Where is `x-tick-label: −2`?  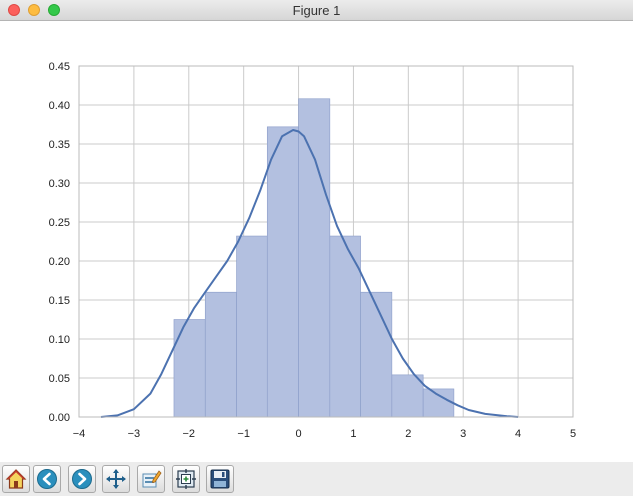 x-tick-label: −2 is located at coordinates (189, 434).